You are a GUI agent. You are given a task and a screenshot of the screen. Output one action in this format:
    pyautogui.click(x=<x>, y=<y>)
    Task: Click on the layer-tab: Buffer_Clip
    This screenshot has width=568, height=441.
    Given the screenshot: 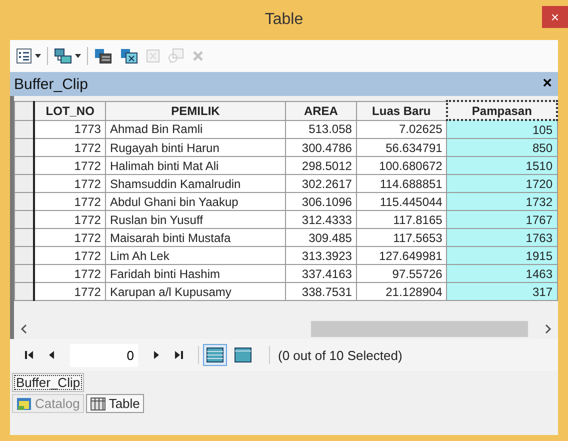 What is the action you would take?
    pyautogui.click(x=48, y=382)
    